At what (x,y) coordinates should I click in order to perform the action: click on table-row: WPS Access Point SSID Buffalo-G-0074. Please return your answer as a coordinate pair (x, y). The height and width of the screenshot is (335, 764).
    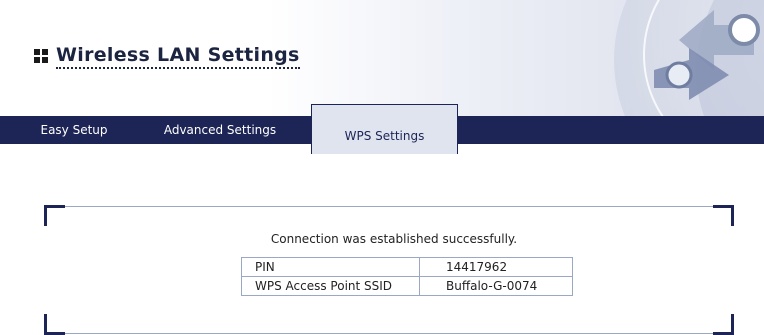
    Looking at the image, I should click on (407, 286).